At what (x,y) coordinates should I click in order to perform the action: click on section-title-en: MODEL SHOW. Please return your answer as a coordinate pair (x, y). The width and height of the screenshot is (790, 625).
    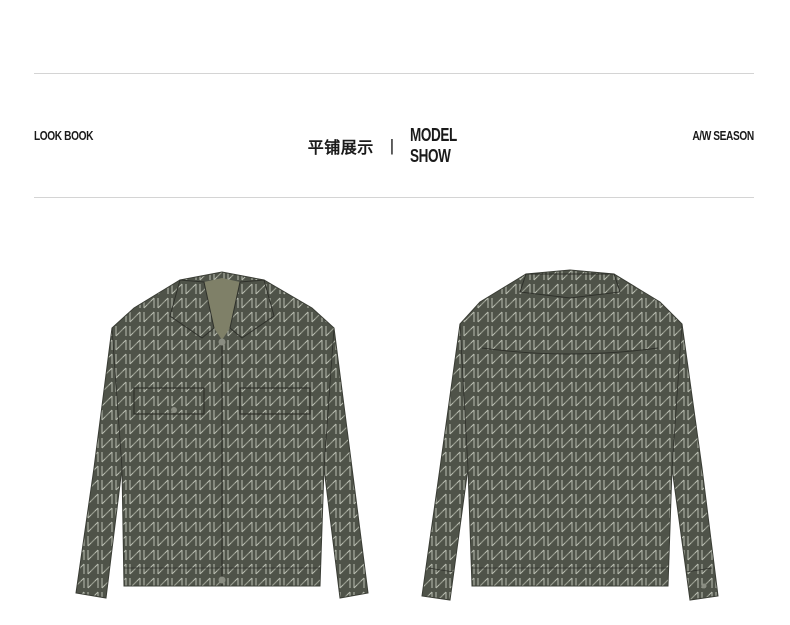
    Looking at the image, I should click on (433, 145).